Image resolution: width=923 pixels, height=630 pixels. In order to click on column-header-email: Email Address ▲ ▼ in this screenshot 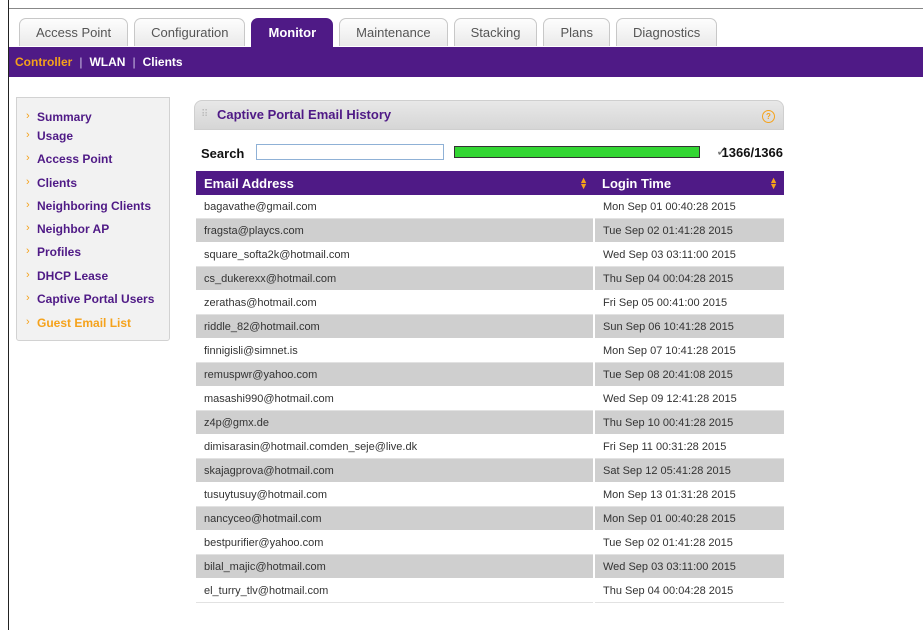, I will do `click(395, 183)`.